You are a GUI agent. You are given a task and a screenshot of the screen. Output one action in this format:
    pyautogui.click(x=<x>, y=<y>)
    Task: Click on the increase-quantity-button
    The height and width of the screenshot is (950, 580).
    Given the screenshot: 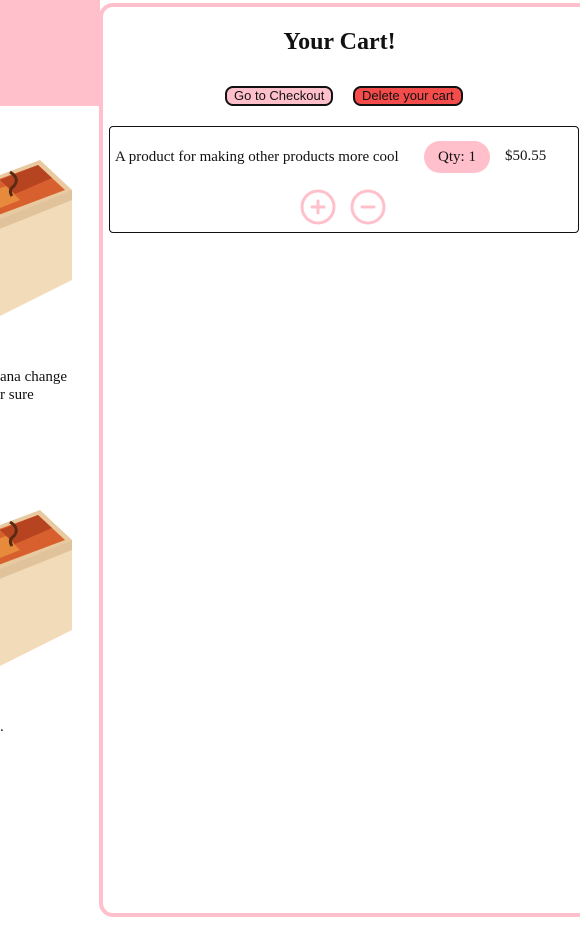 What is the action you would take?
    pyautogui.click(x=318, y=207)
    